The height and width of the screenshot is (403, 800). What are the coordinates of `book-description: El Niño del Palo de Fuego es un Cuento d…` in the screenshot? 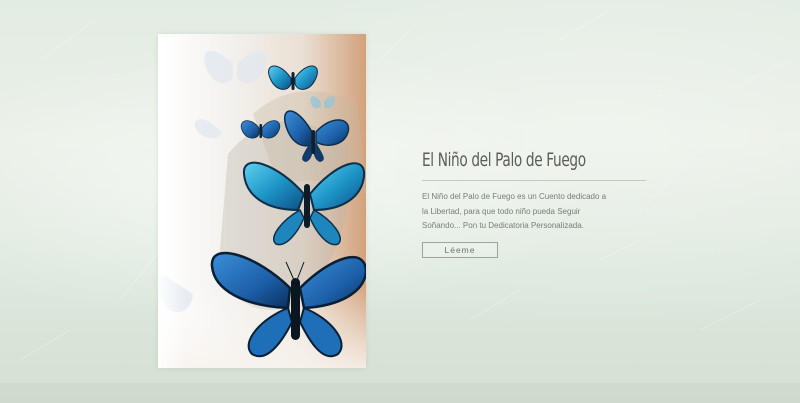 It's located at (514, 211).